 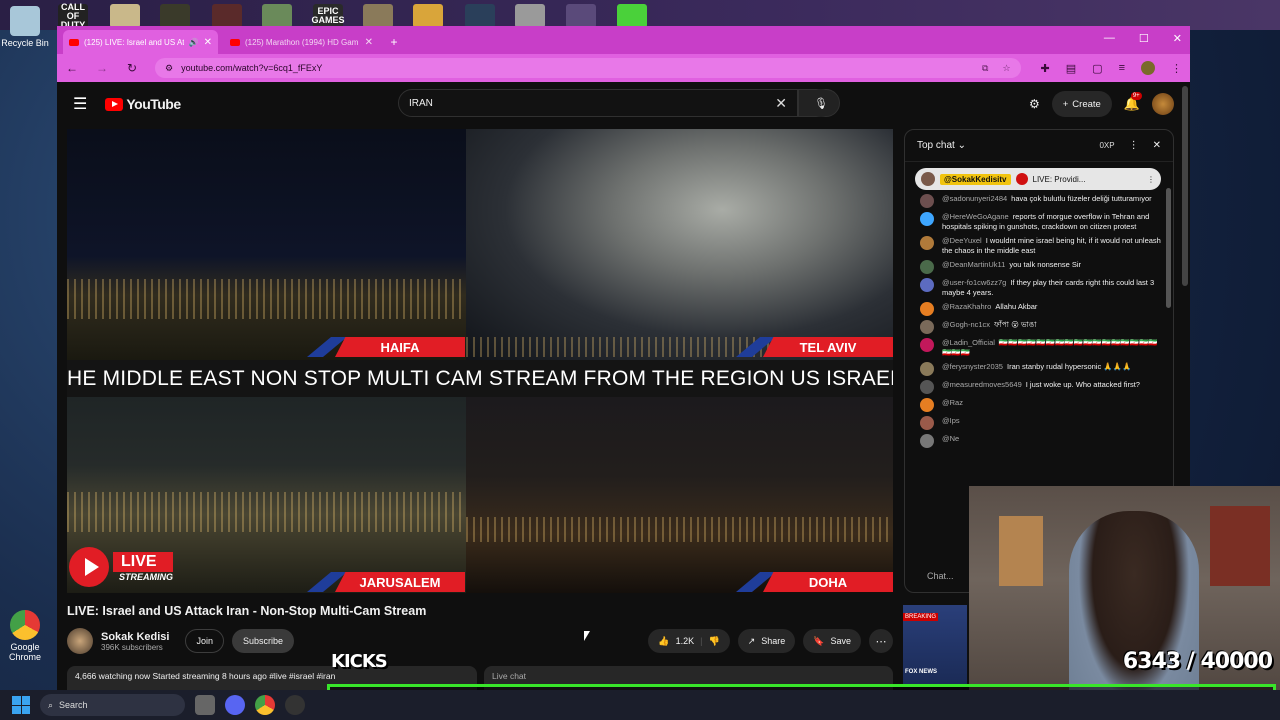 I want to click on chat-author: @DeeYuxel, so click(x=962, y=240).